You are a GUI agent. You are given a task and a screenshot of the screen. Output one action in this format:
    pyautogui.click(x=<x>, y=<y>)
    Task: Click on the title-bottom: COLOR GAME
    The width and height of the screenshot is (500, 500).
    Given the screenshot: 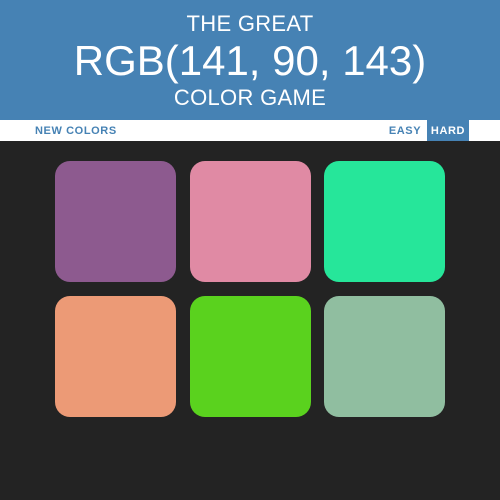 What is the action you would take?
    pyautogui.click(x=250, y=97)
    